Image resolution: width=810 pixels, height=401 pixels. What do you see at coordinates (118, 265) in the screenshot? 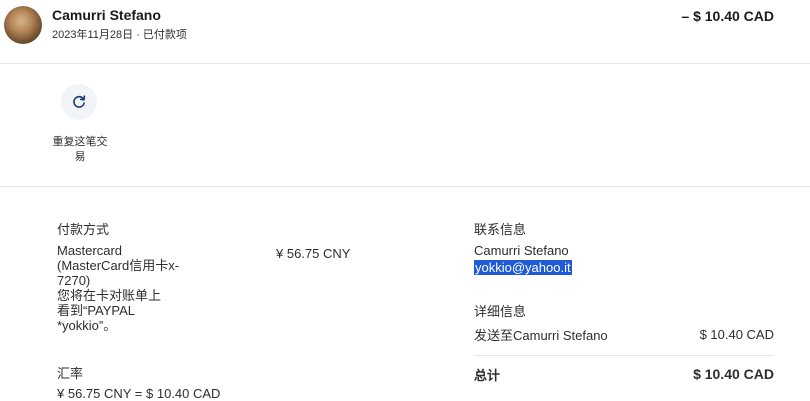
I see `card-line: (MasterCard信用卡x-` at bounding box center [118, 265].